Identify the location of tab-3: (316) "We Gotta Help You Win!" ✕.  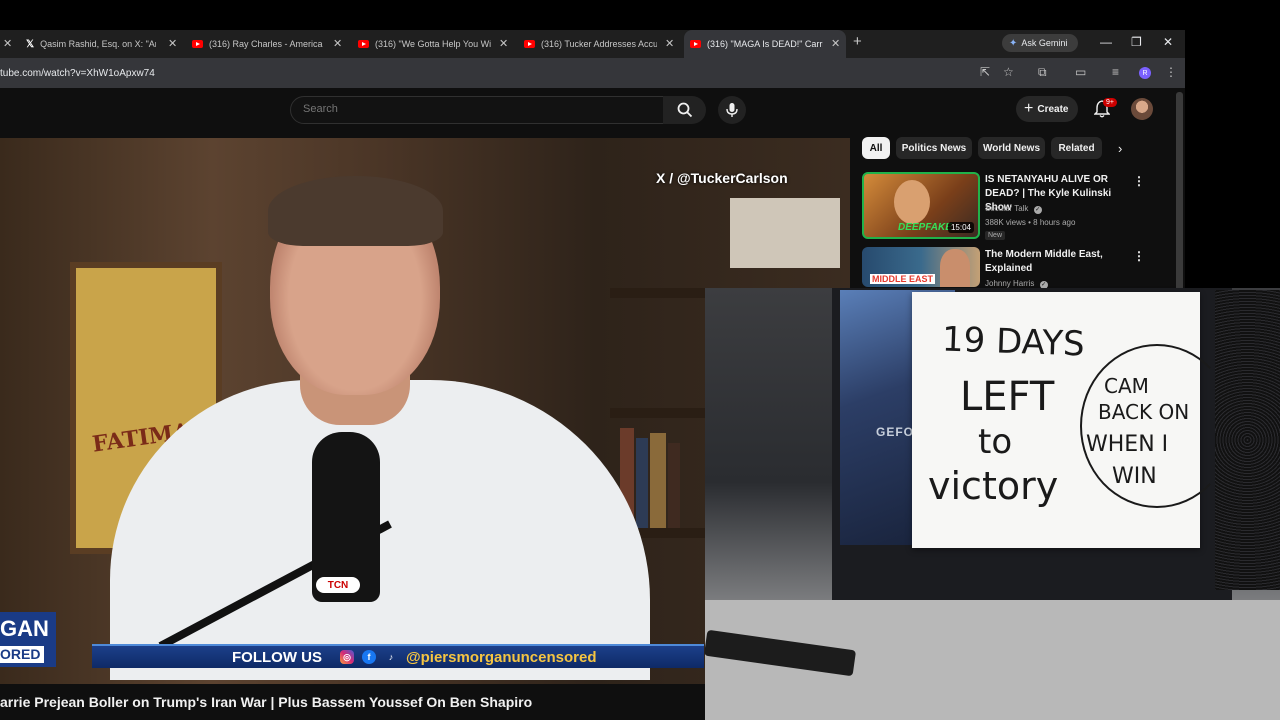
(436, 44).